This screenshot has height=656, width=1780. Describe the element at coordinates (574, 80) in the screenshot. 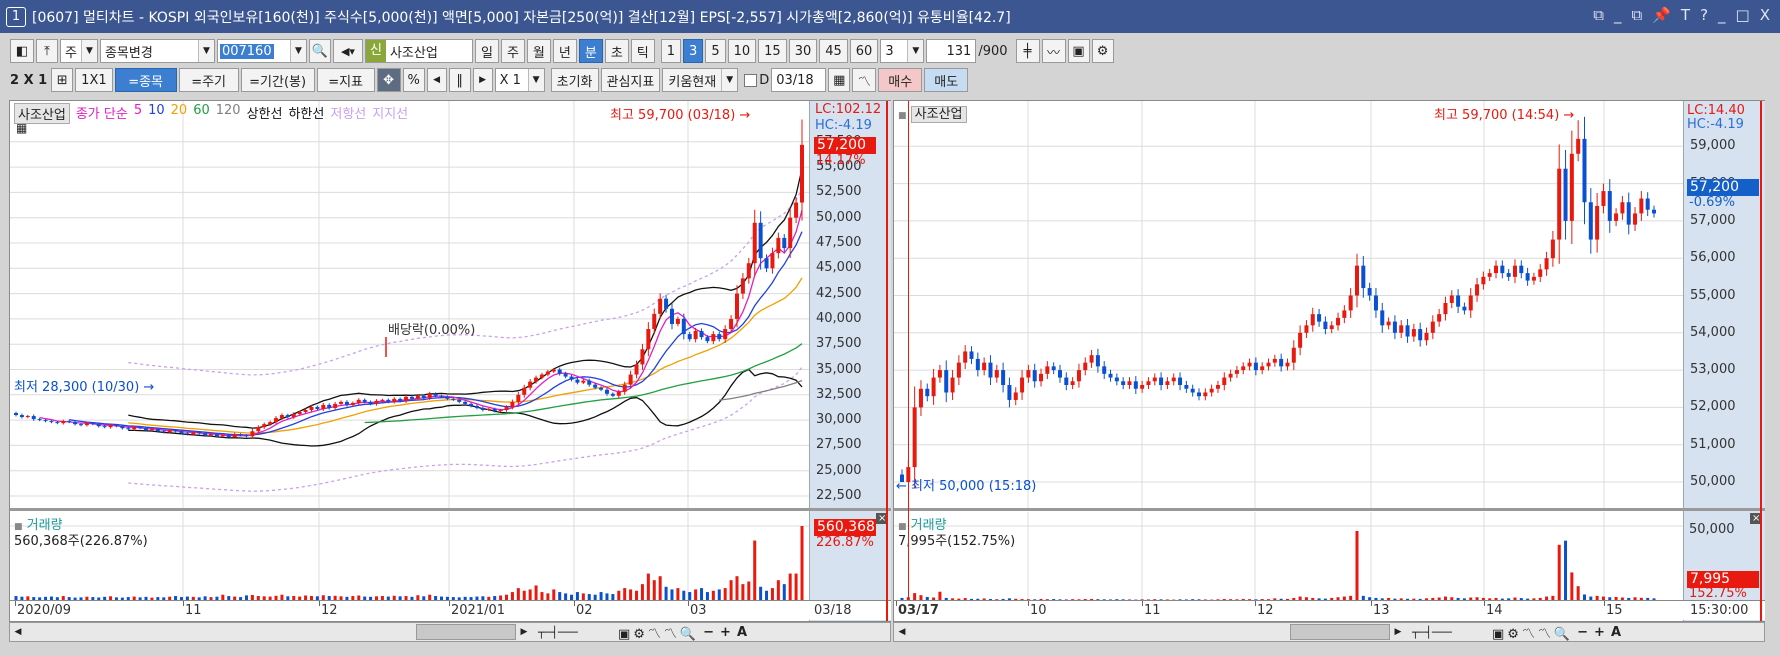

I see `reset-button: 초기화` at that location.